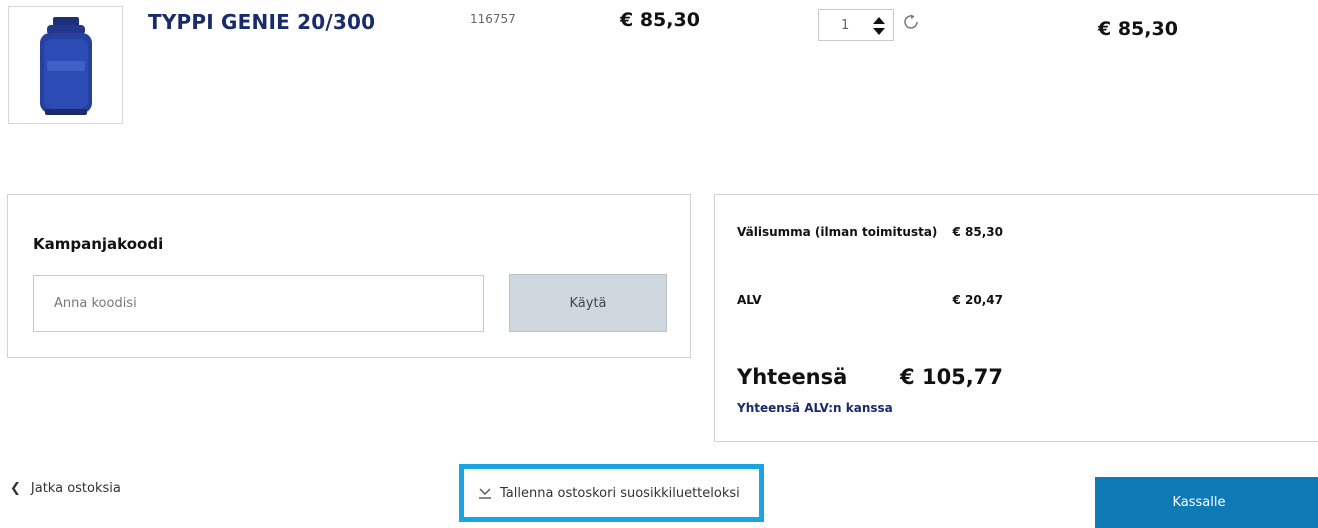 The image size is (1318, 528). What do you see at coordinates (98, 244) in the screenshot?
I see `promo-code-title: Kampanjakoodi` at bounding box center [98, 244].